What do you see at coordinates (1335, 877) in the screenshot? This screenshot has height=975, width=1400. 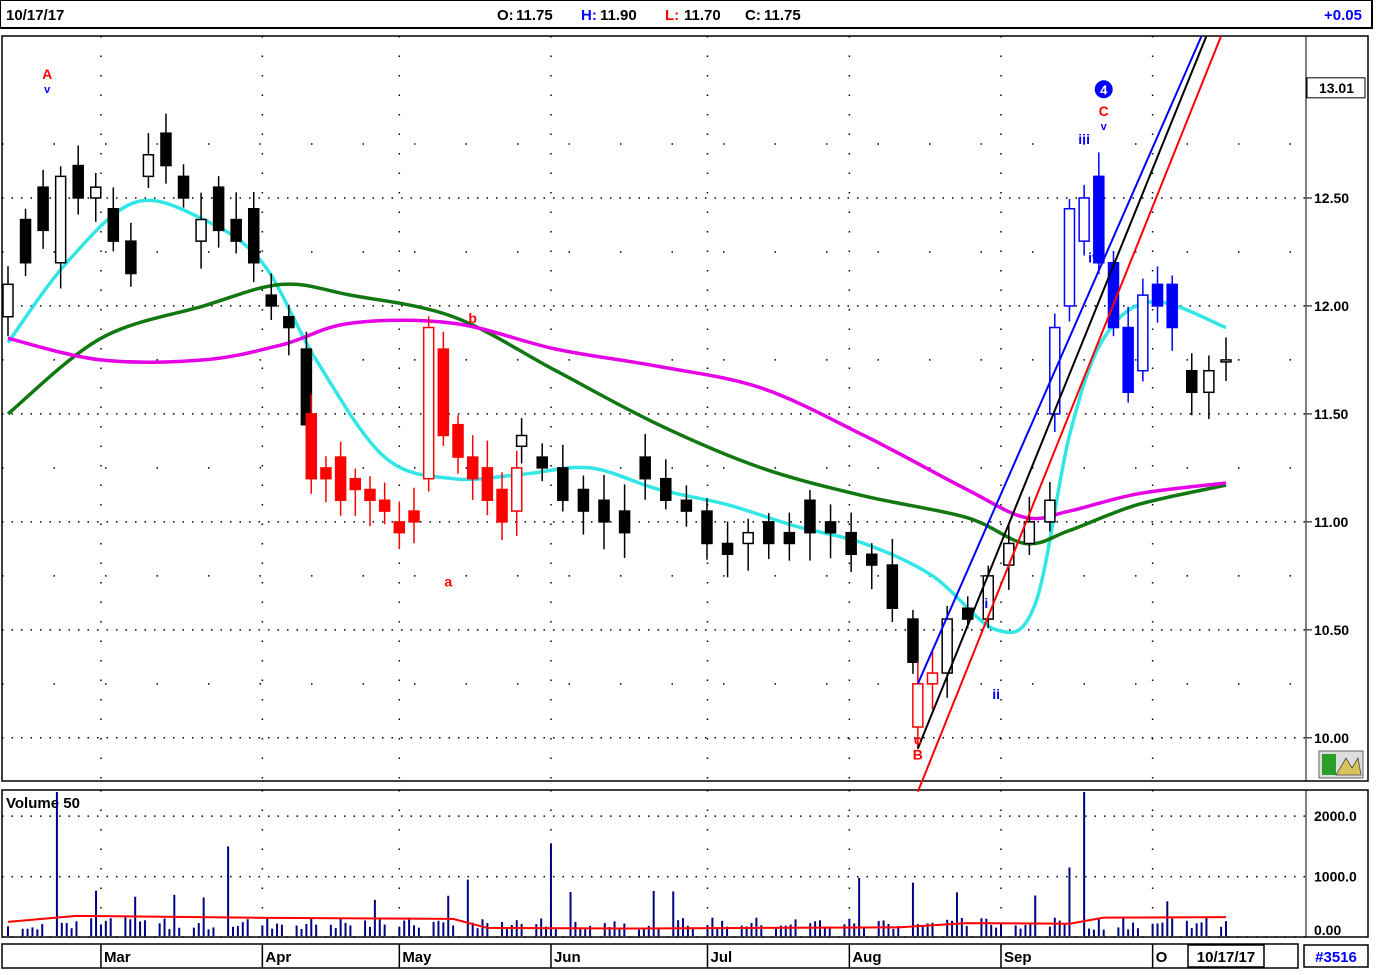 I see `volume-tick-label-1: 1000.0` at bounding box center [1335, 877].